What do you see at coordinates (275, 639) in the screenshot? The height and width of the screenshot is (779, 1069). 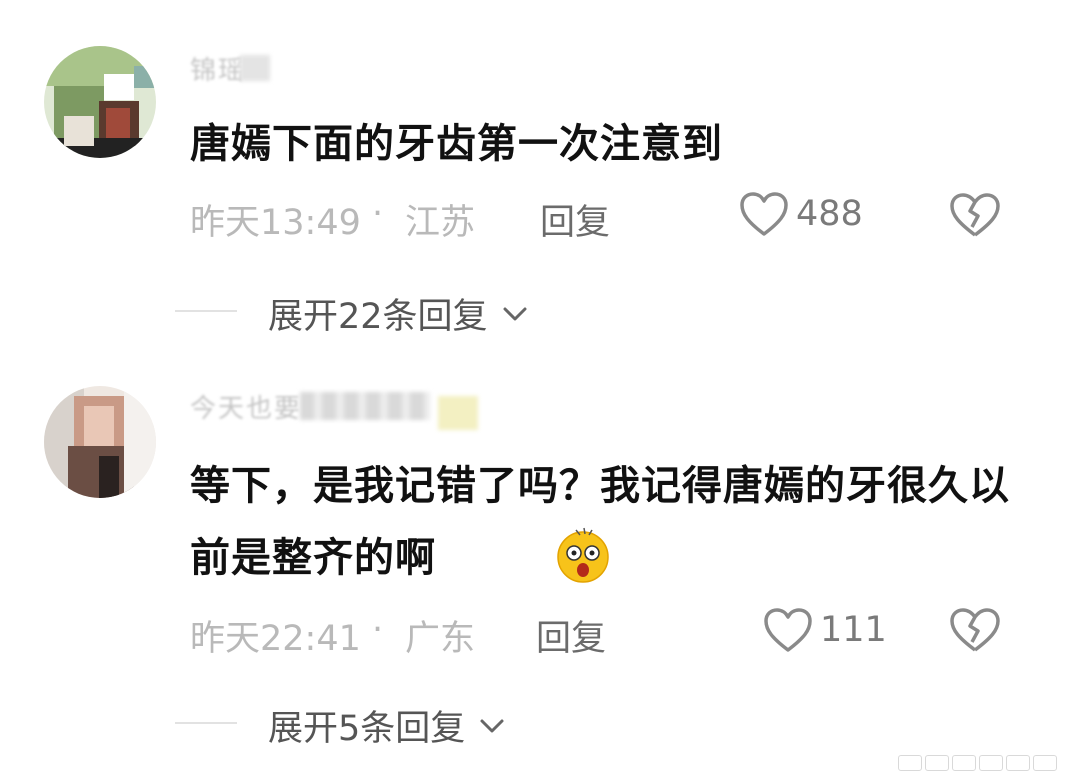 I see `comment-time: 昨天22:41` at bounding box center [275, 639].